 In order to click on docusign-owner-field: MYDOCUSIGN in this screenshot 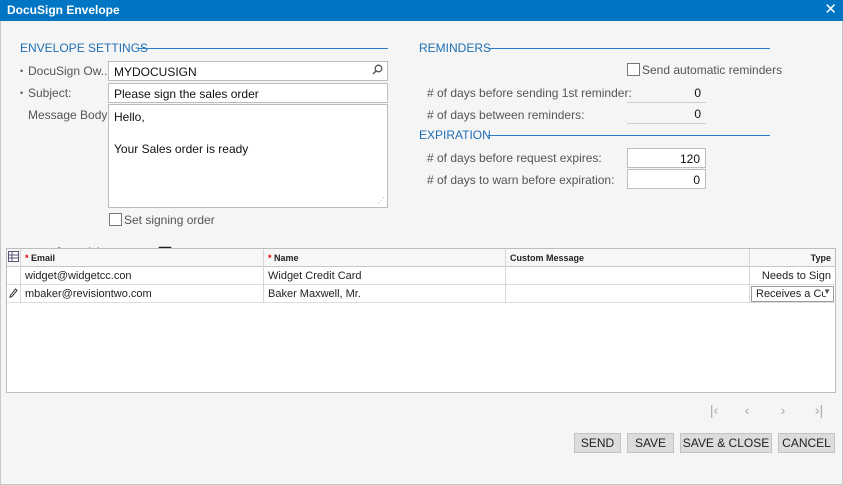, I will do `click(248, 71)`.